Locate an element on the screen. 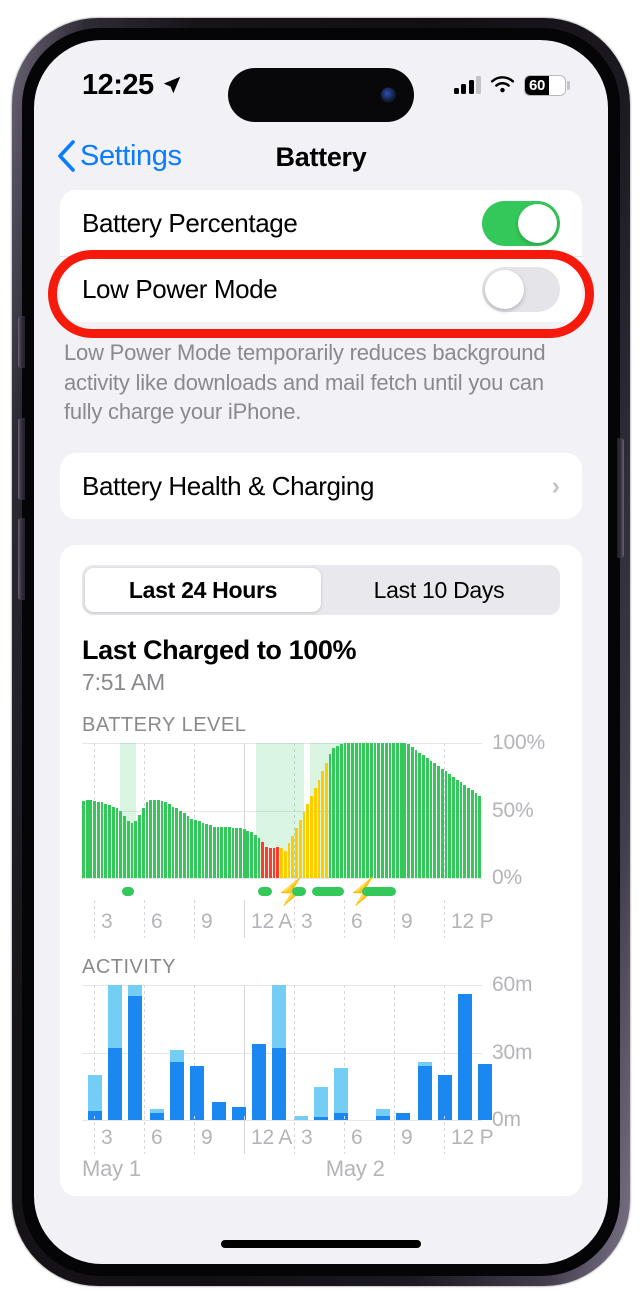 This screenshot has width=642, height=1301. battery-percentage-toggle is located at coordinates (521, 223).